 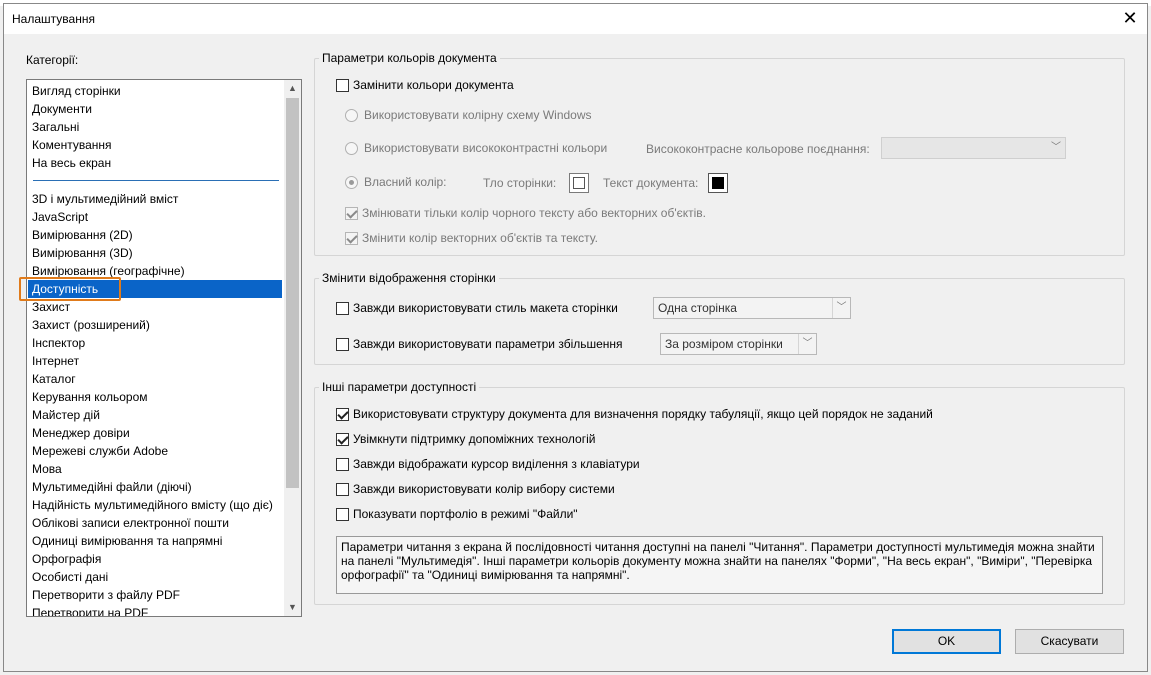 What do you see at coordinates (946, 641) in the screenshot?
I see `ok-button: OK` at bounding box center [946, 641].